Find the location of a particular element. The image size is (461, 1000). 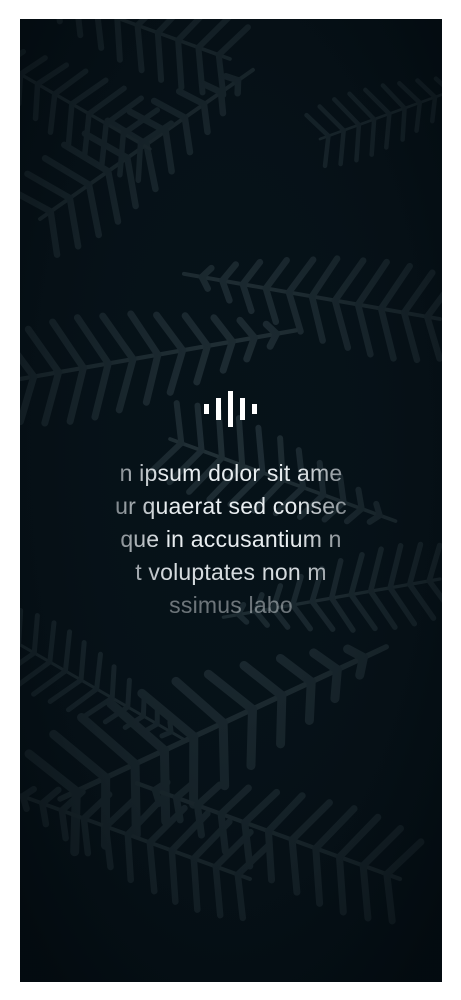

quote-line: t voluptates non m is located at coordinates (231, 572).